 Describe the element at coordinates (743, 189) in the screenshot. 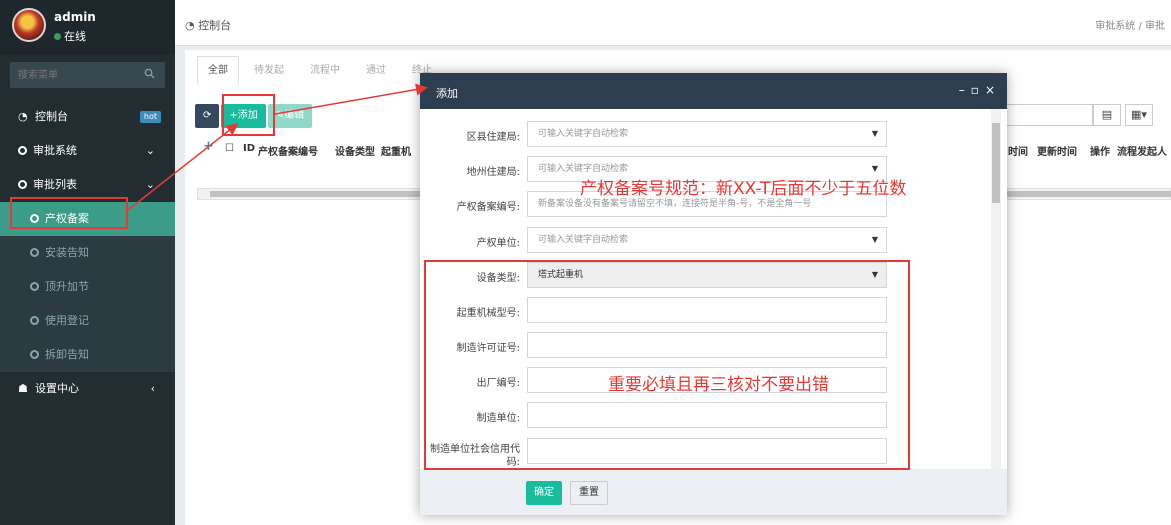

I see `annotation-note-record-format: 产权备案号规范：新XX-T后面不少于五位数` at that location.